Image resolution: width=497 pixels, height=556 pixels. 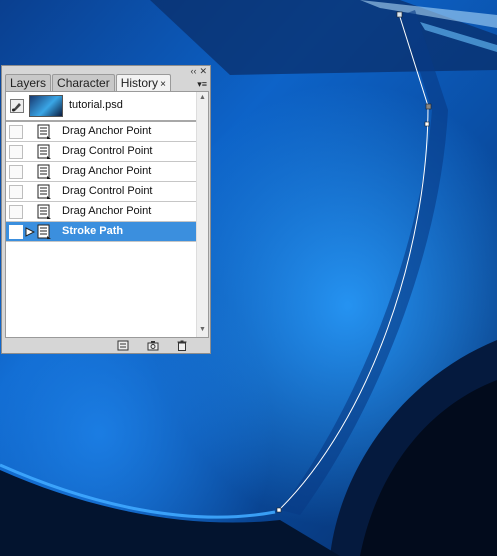 I want to click on panel-menu-icon: ▾≡, so click(x=202, y=84).